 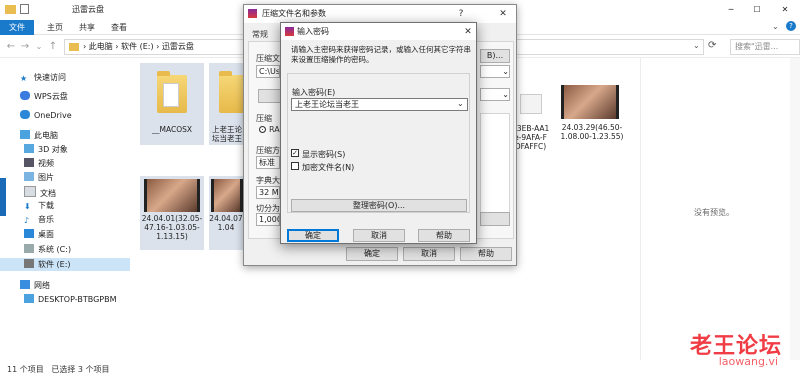 I want to click on radio-rar-label: RA, so click(x=274, y=129).